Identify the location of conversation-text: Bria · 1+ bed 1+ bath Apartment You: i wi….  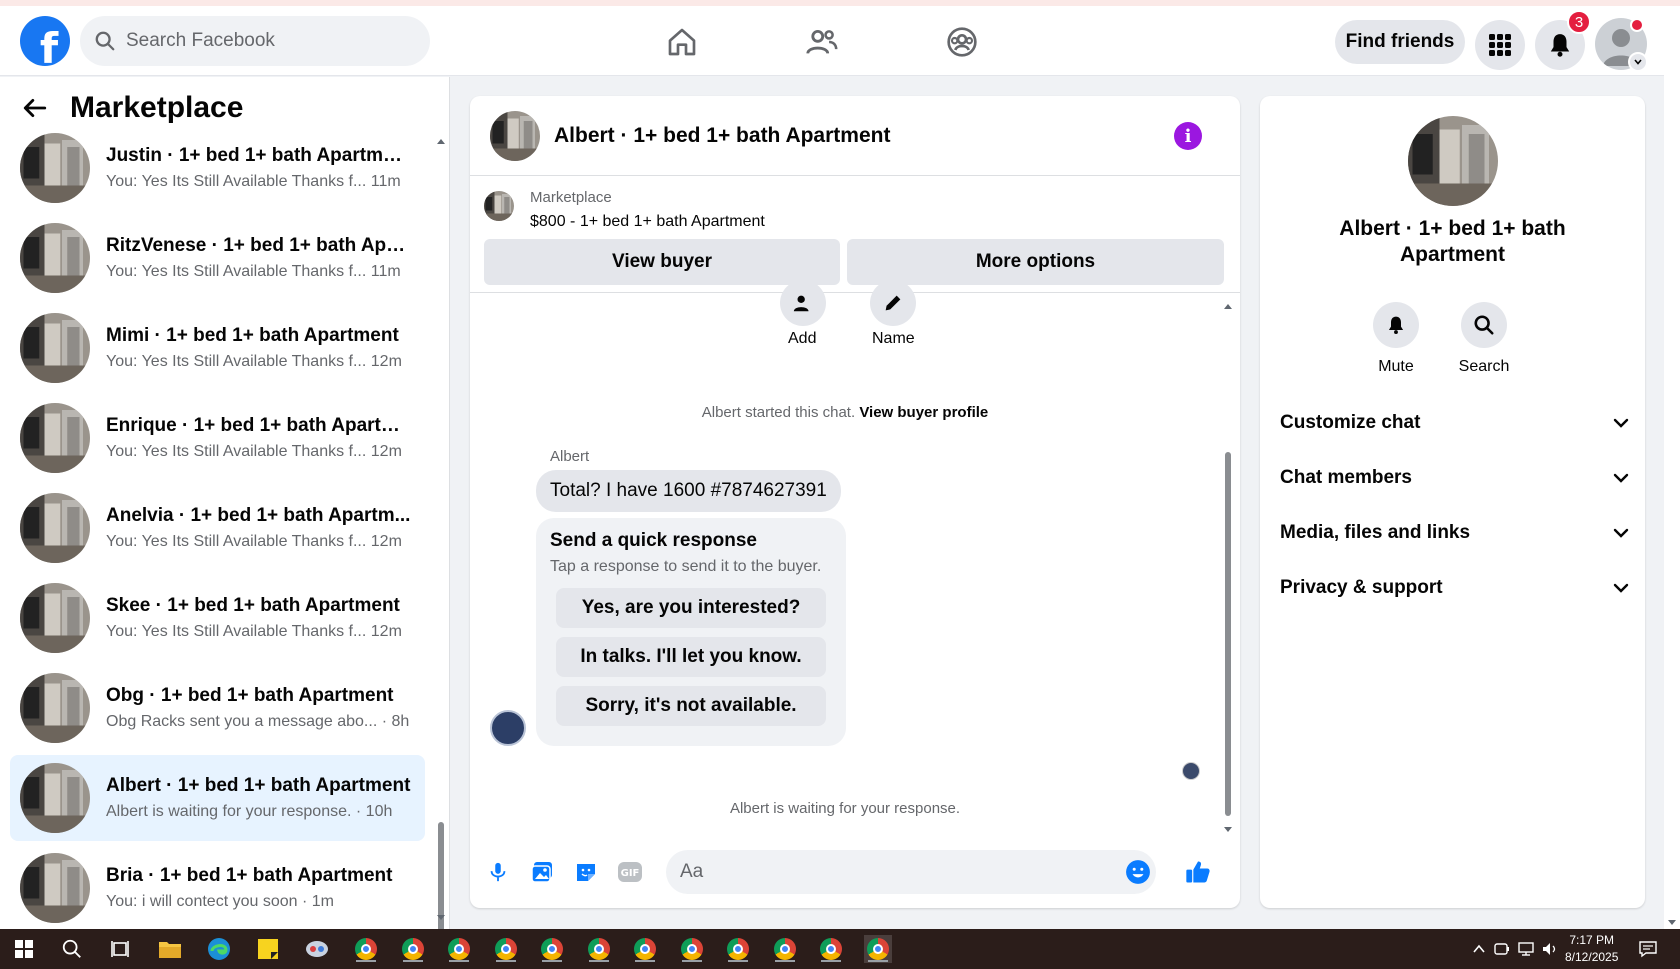
(258, 888).